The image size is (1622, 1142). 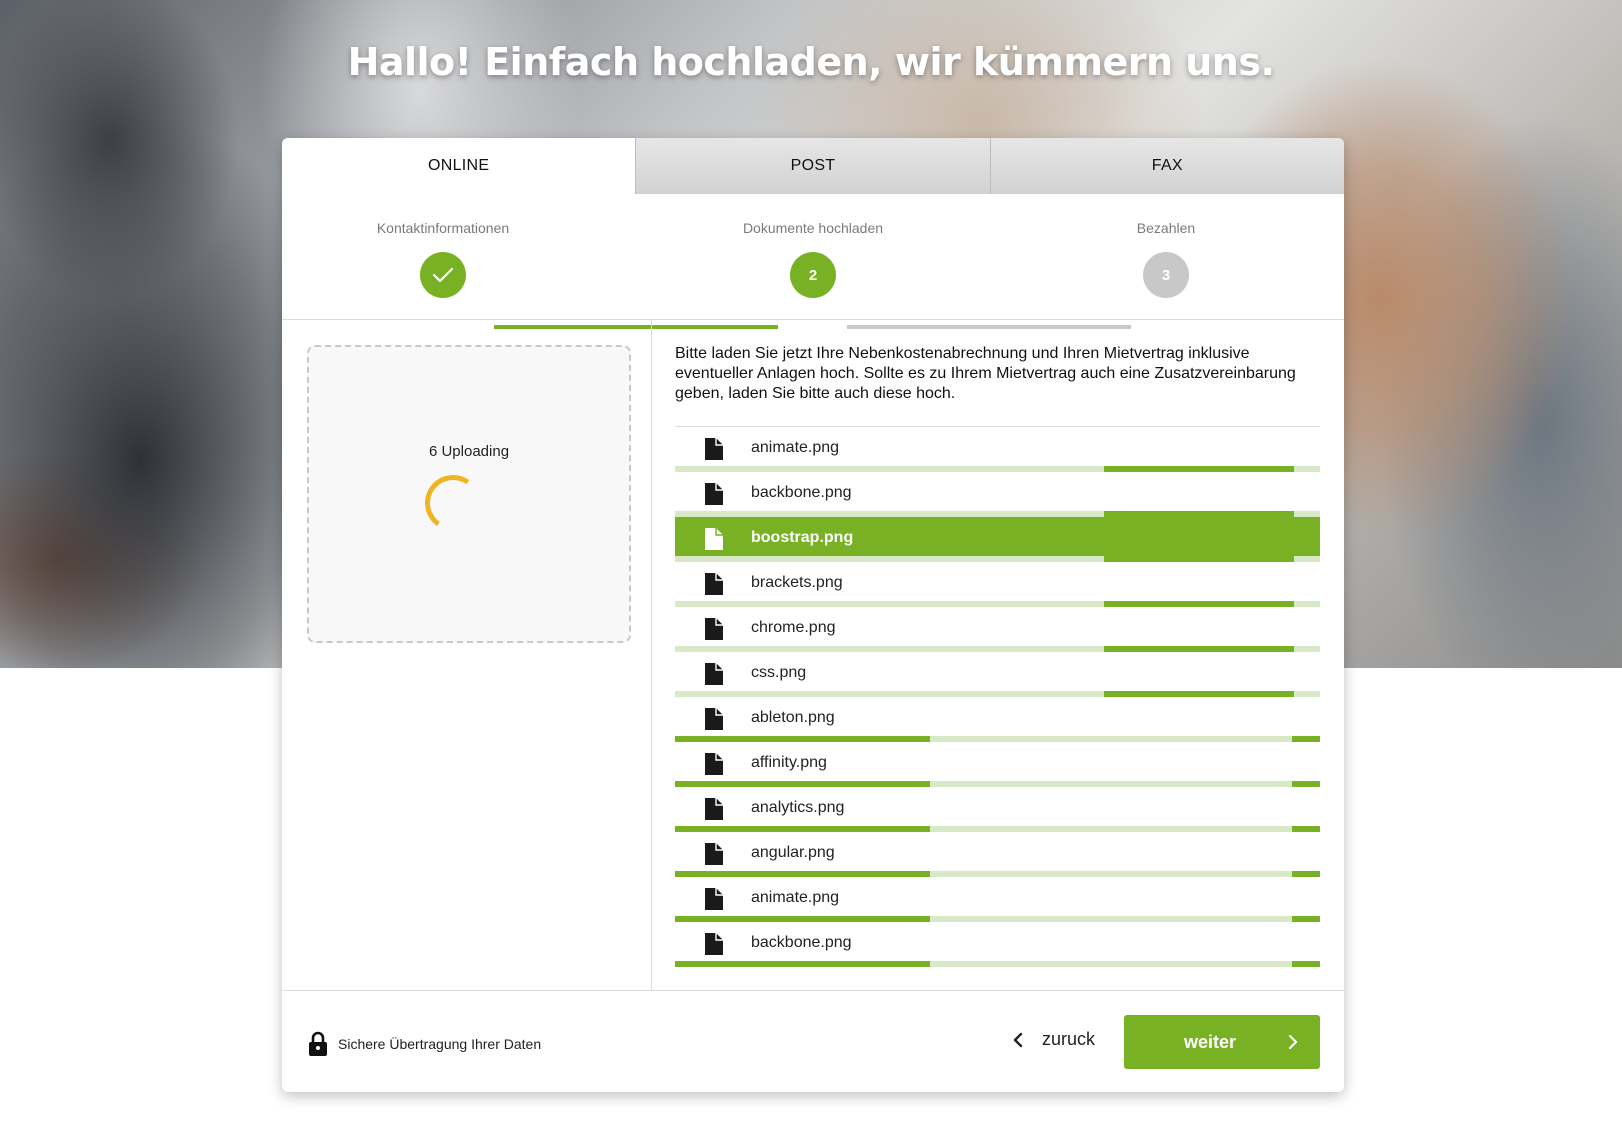 What do you see at coordinates (779, 672) in the screenshot?
I see `file-name: css.png` at bounding box center [779, 672].